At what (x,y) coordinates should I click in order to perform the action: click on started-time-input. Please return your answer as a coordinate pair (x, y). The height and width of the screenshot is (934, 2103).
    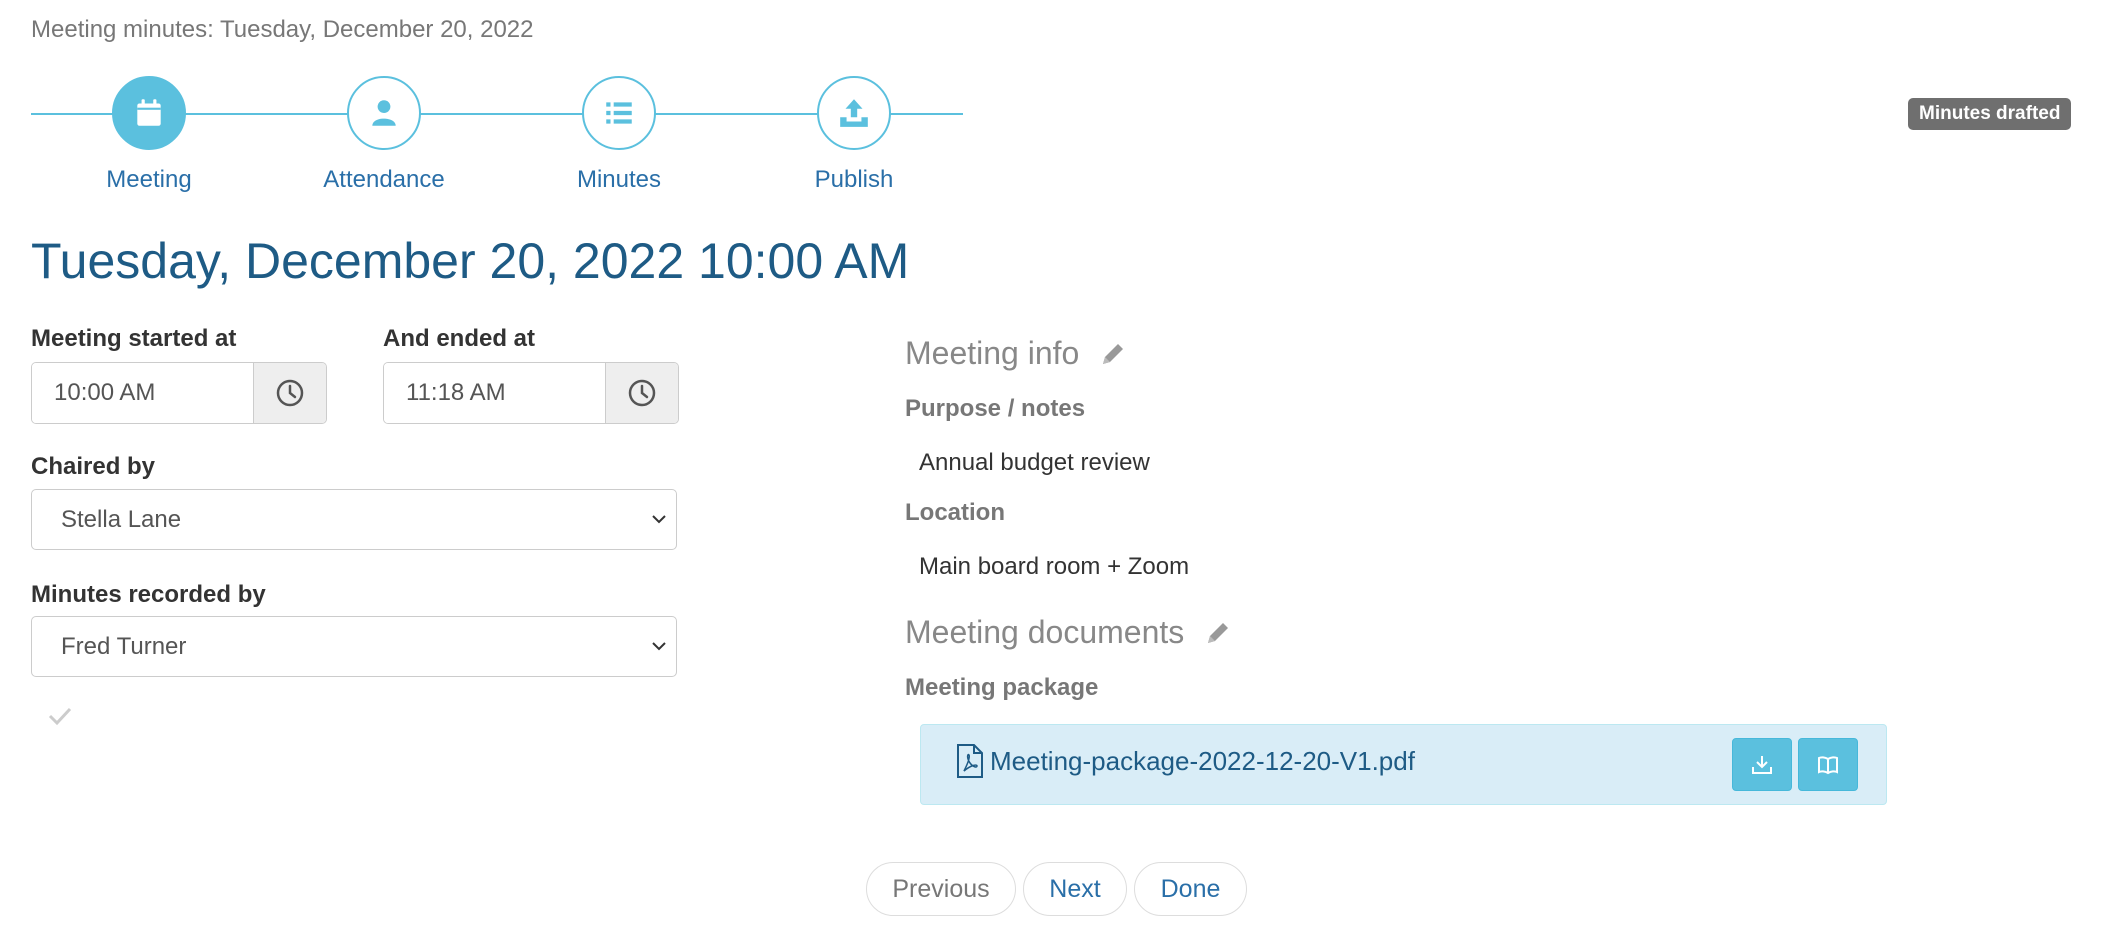
    Looking at the image, I should click on (142, 393).